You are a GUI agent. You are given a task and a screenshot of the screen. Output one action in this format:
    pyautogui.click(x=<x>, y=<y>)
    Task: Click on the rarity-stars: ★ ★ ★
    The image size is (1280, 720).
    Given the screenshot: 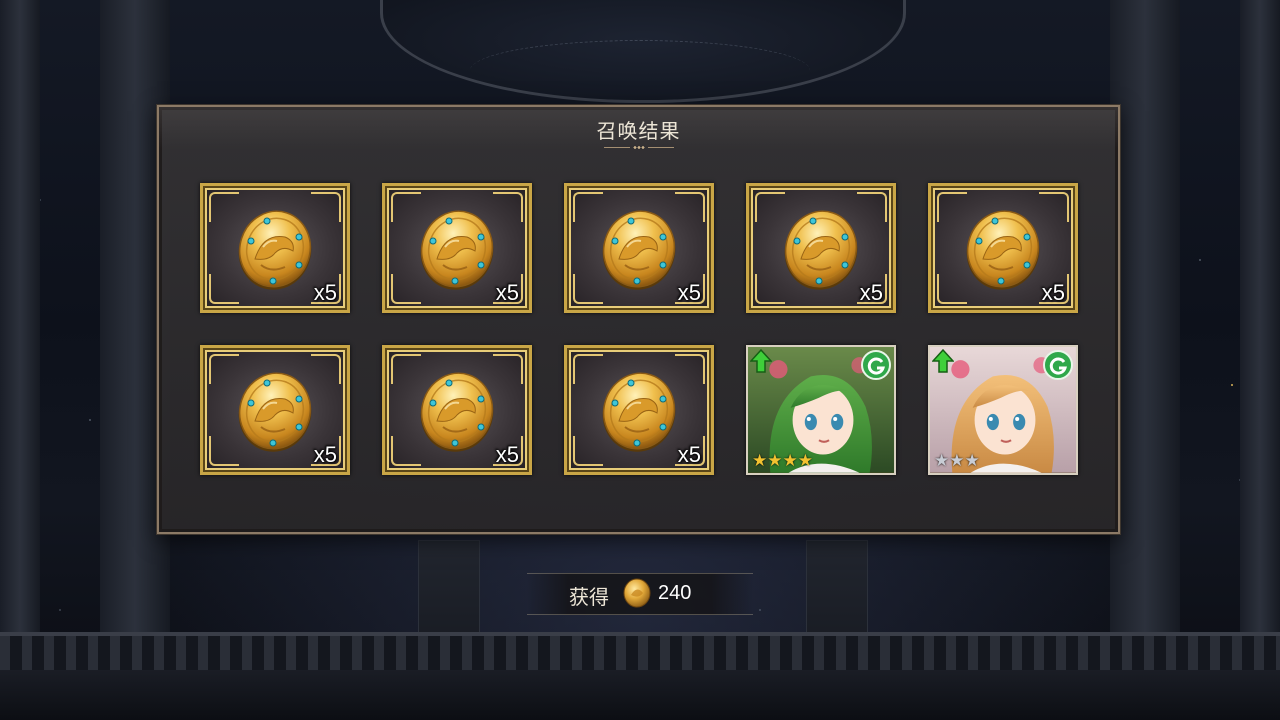 What is the action you would take?
    pyautogui.click(x=957, y=461)
    